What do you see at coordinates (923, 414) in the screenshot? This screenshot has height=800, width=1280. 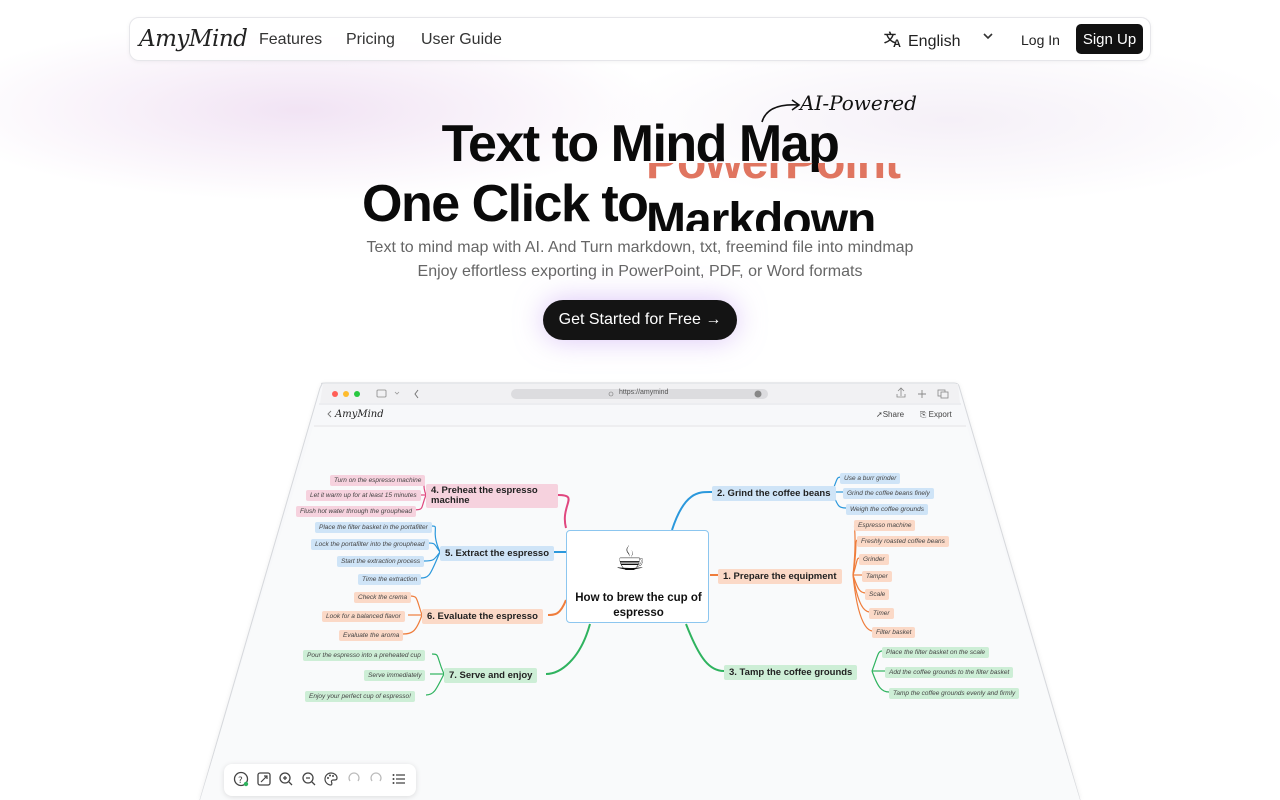 I see `export-icon: ⎘` at bounding box center [923, 414].